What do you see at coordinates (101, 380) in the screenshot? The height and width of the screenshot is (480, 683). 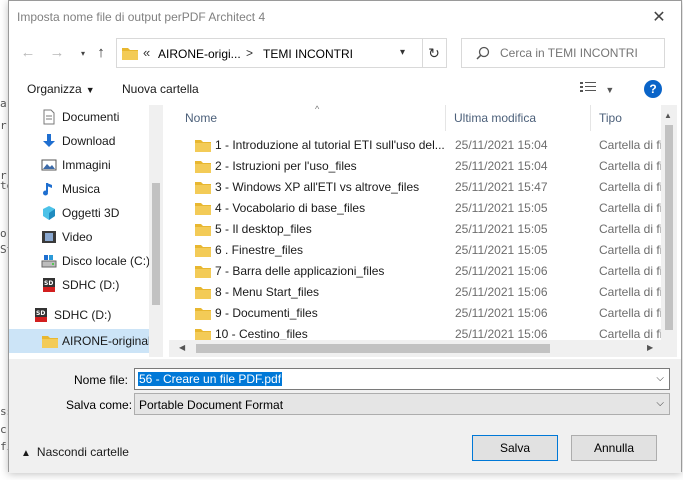 I see `filename-label: Nome file:` at bounding box center [101, 380].